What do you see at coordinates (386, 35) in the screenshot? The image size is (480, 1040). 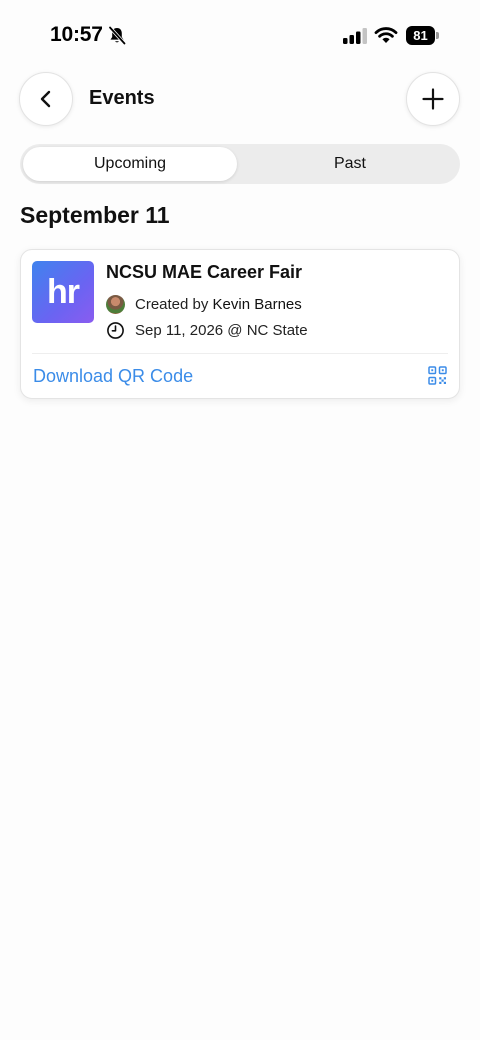 I see `wifi-icon` at bounding box center [386, 35].